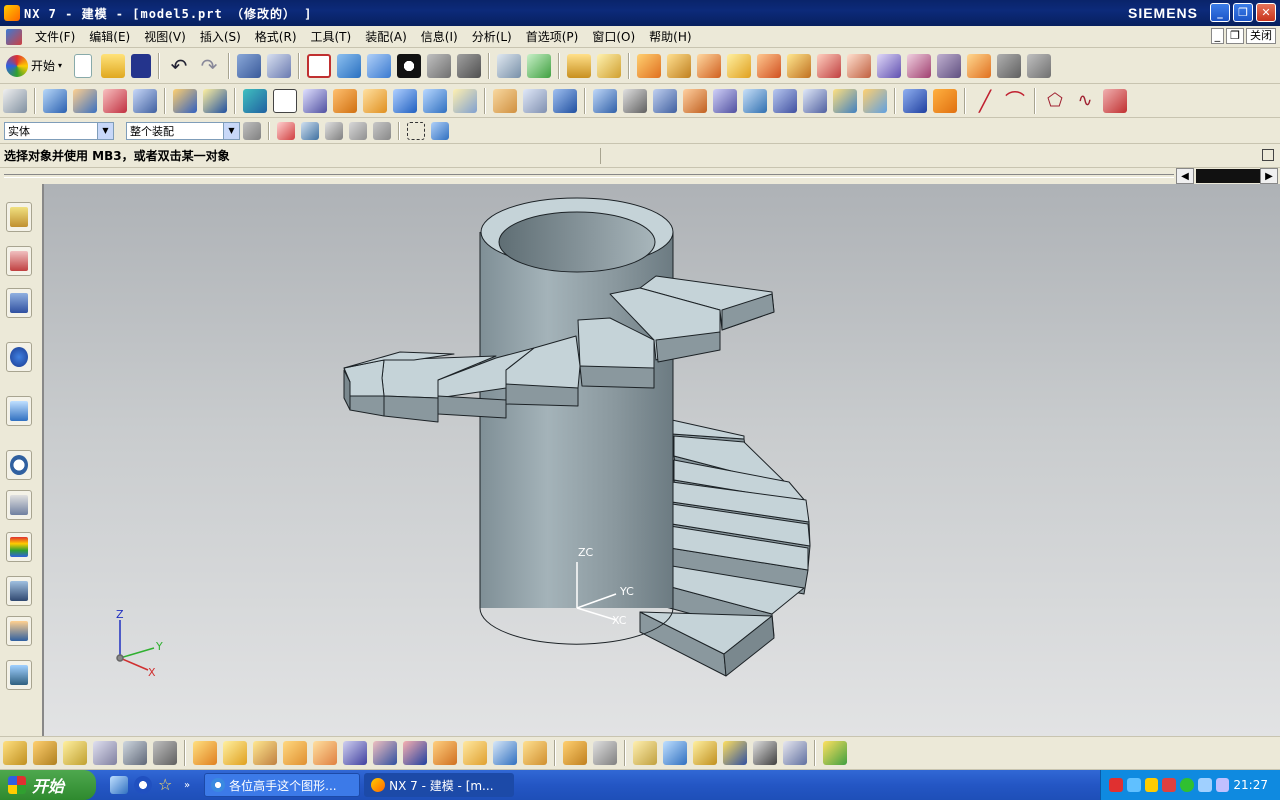 The width and height of the screenshot is (1280, 800). What do you see at coordinates (725, 100) in the screenshot?
I see `offset-surface-icon` at bounding box center [725, 100].